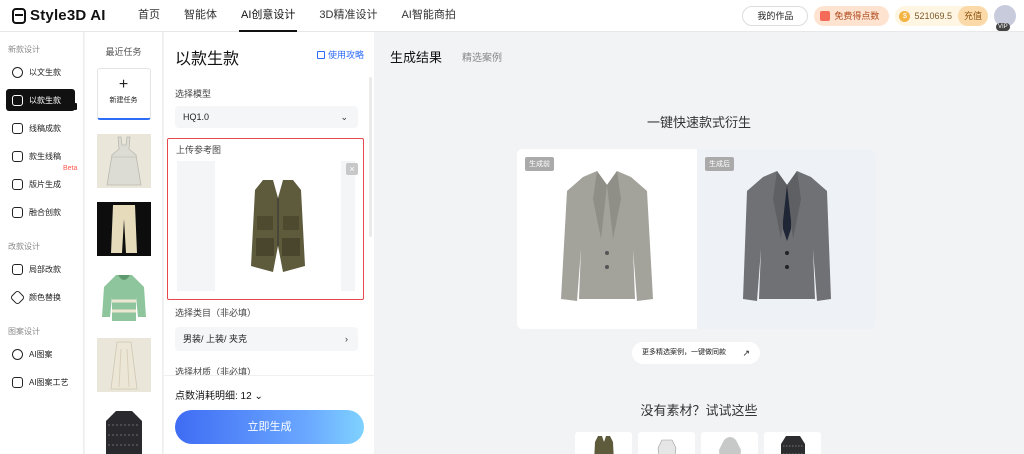 This screenshot has height=454, width=1024. I want to click on sidebar-item-style-to-style: 以款生款, so click(41, 100).